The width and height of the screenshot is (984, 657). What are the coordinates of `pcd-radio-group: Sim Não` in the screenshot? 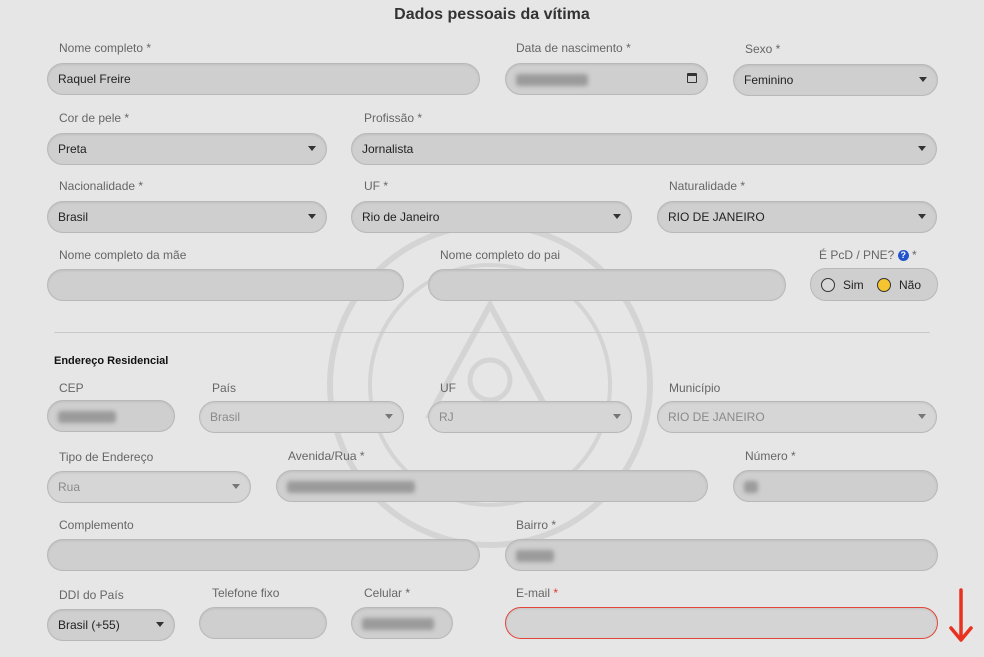 It's located at (874, 284).